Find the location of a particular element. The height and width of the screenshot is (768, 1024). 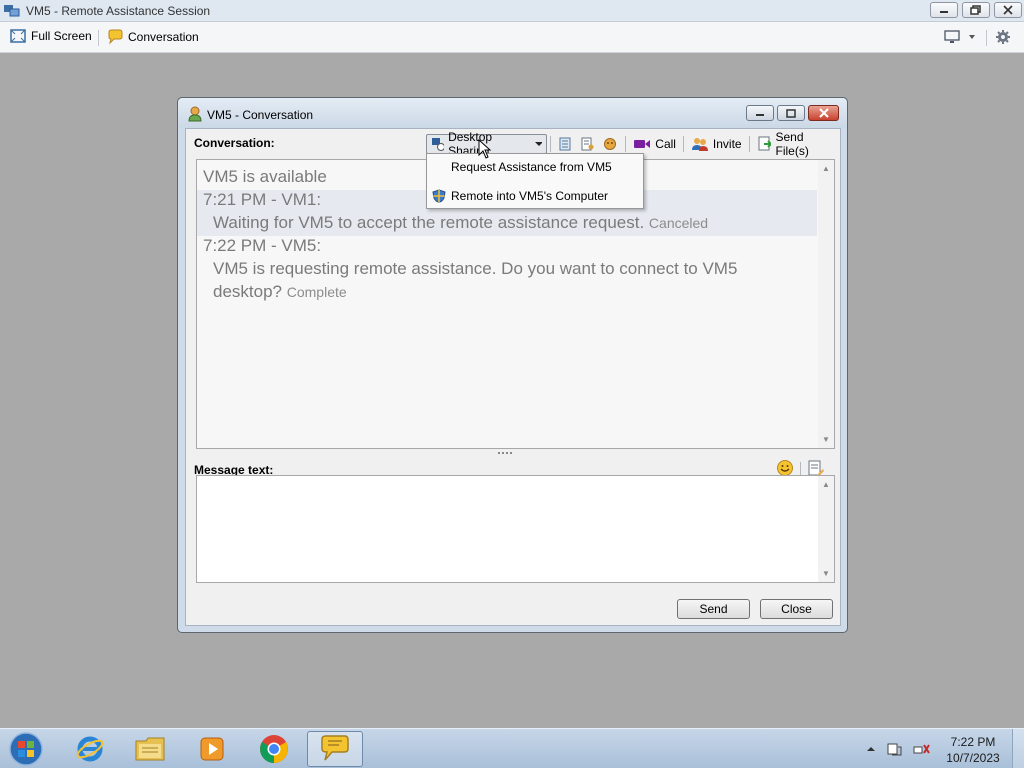

message-2-header: 7:22 PM - VM5: is located at coordinates (262, 245).